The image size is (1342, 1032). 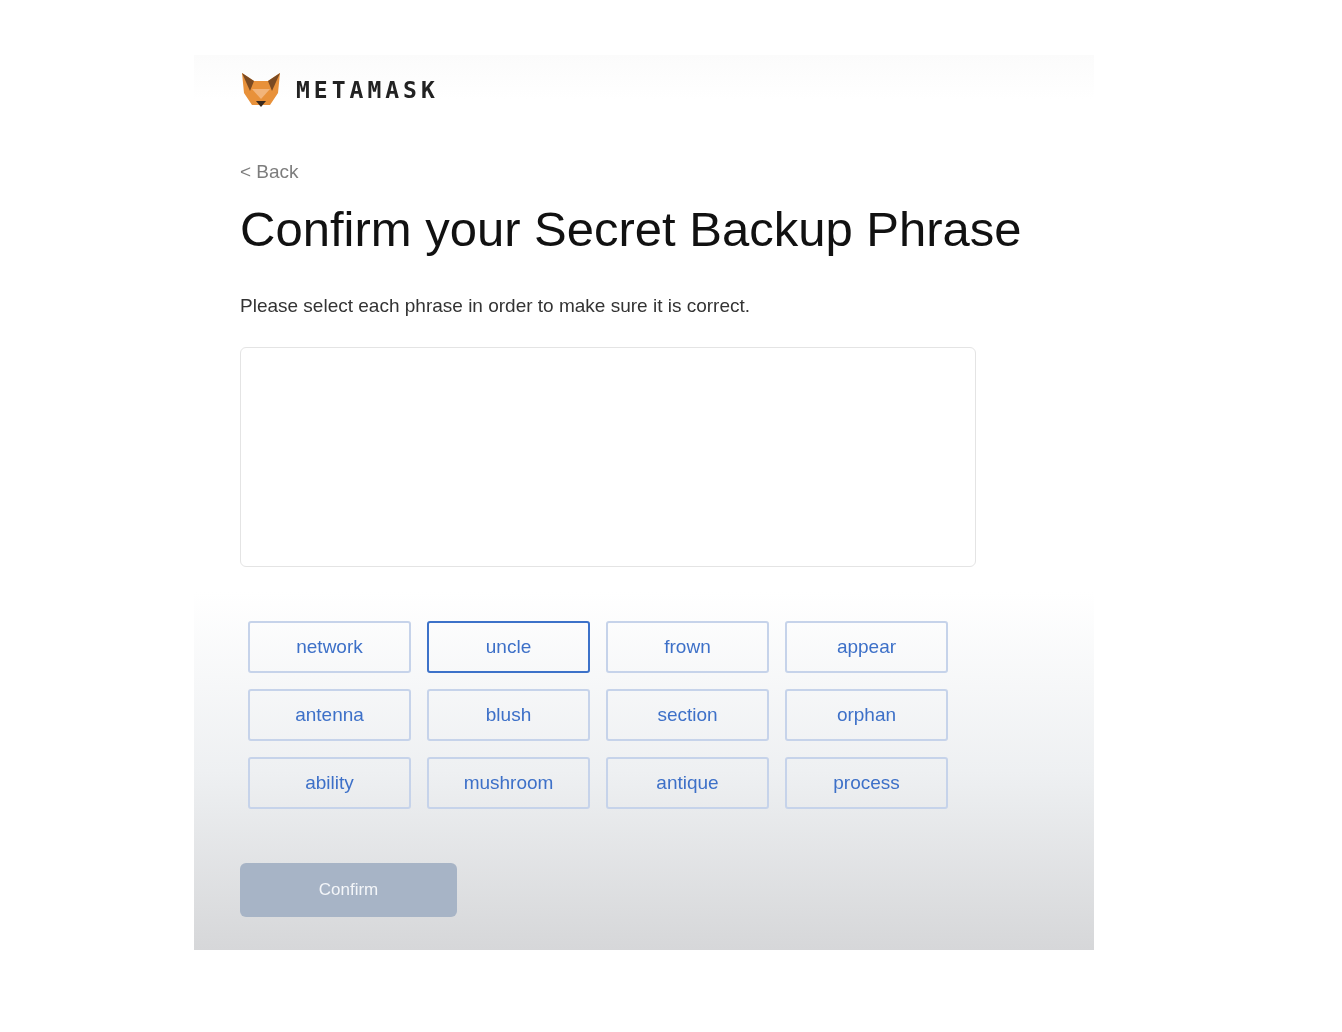 What do you see at coordinates (329, 783) in the screenshot?
I see `word-button: ability` at bounding box center [329, 783].